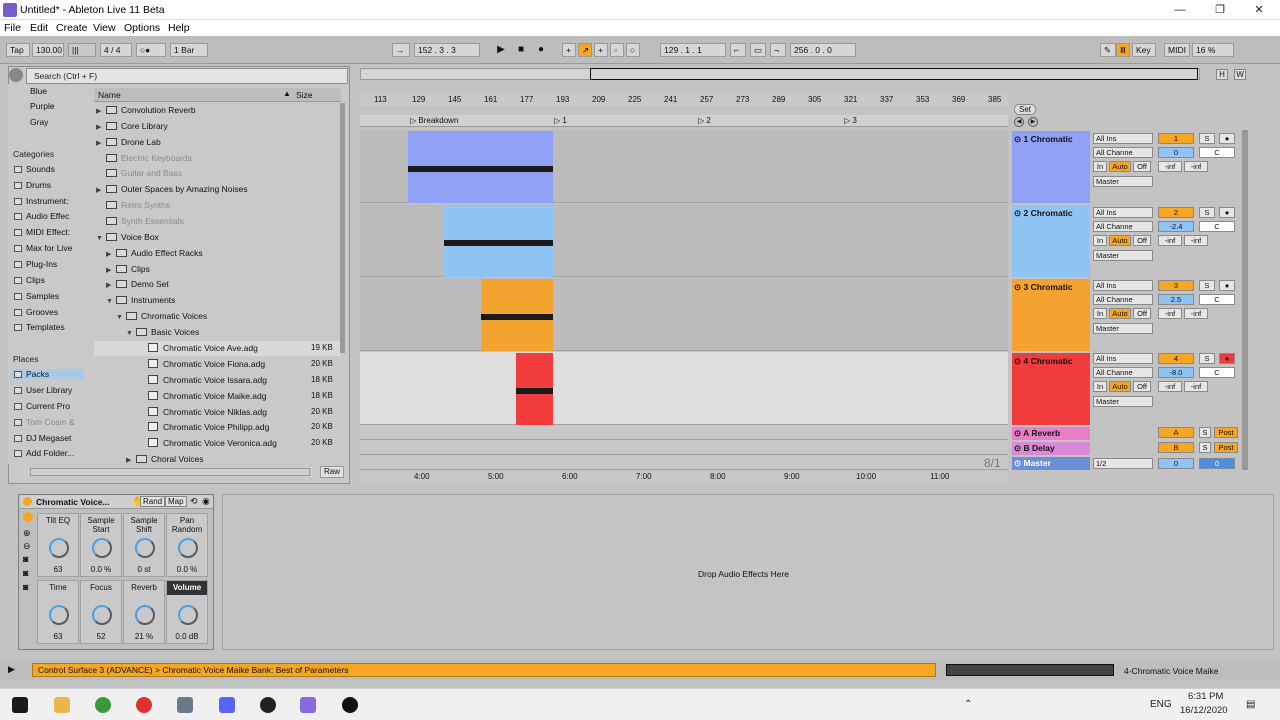  I want to click on chrome-icon, so click(103, 705).